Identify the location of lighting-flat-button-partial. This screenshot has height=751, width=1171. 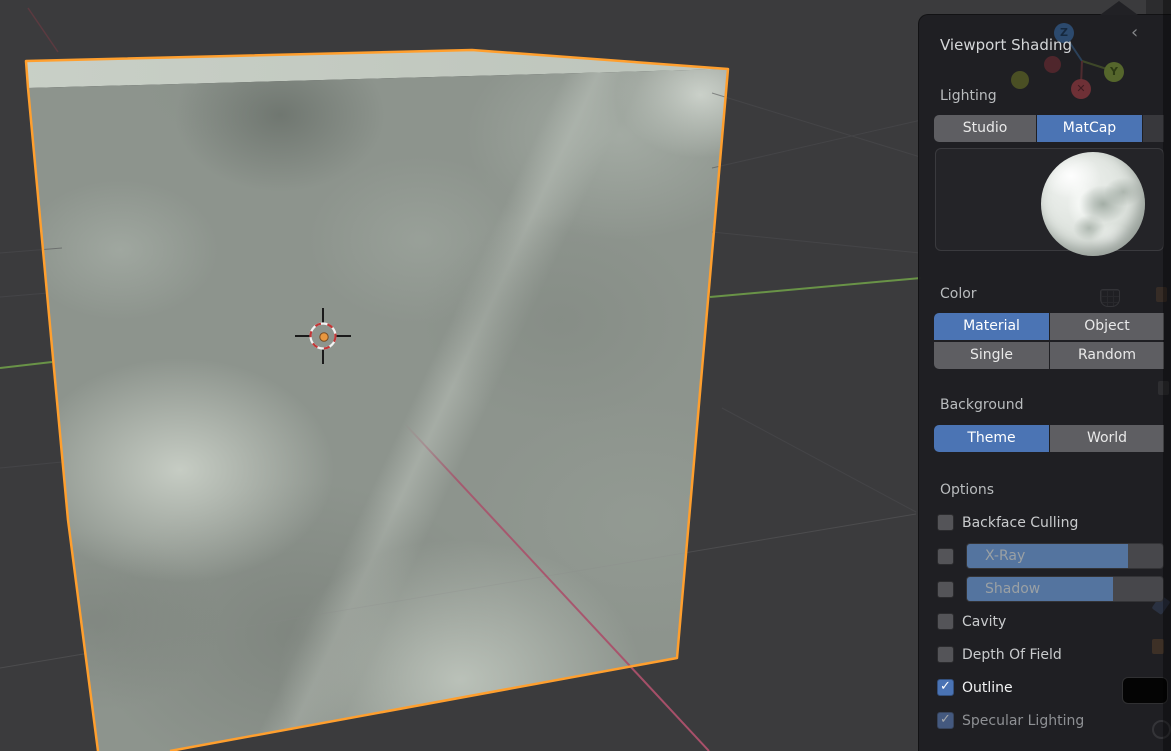
(1153, 128).